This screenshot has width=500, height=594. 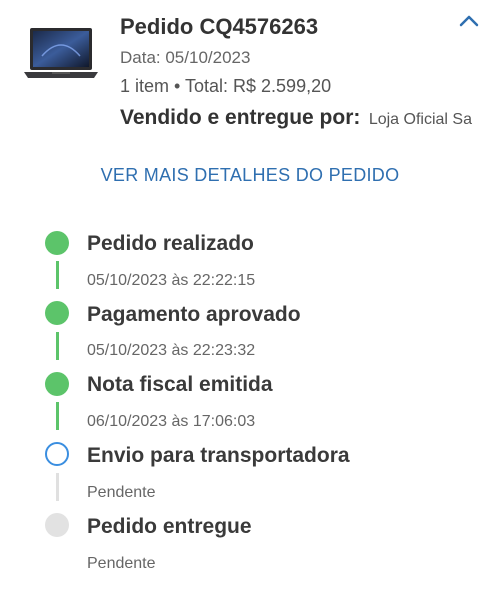 I want to click on order-date: Data: 05/10/2023, so click(x=185, y=57).